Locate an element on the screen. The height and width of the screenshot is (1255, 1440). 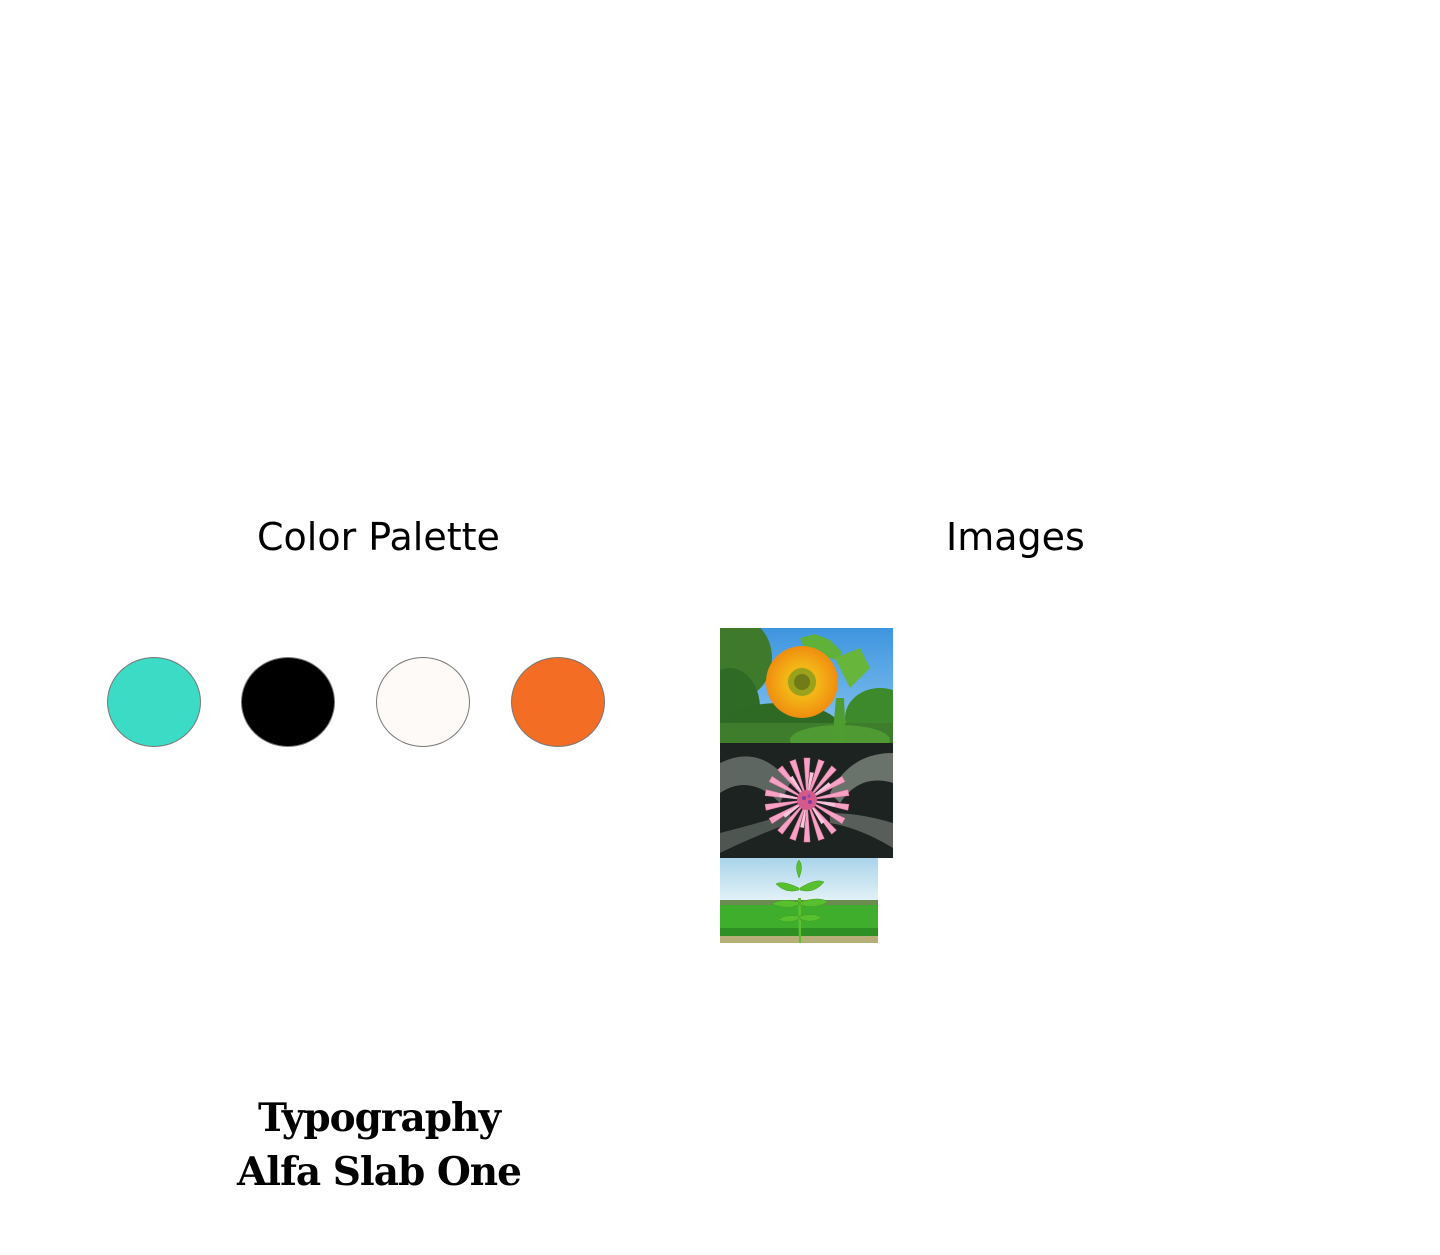
color-swatch-off-white is located at coordinates (423, 702).